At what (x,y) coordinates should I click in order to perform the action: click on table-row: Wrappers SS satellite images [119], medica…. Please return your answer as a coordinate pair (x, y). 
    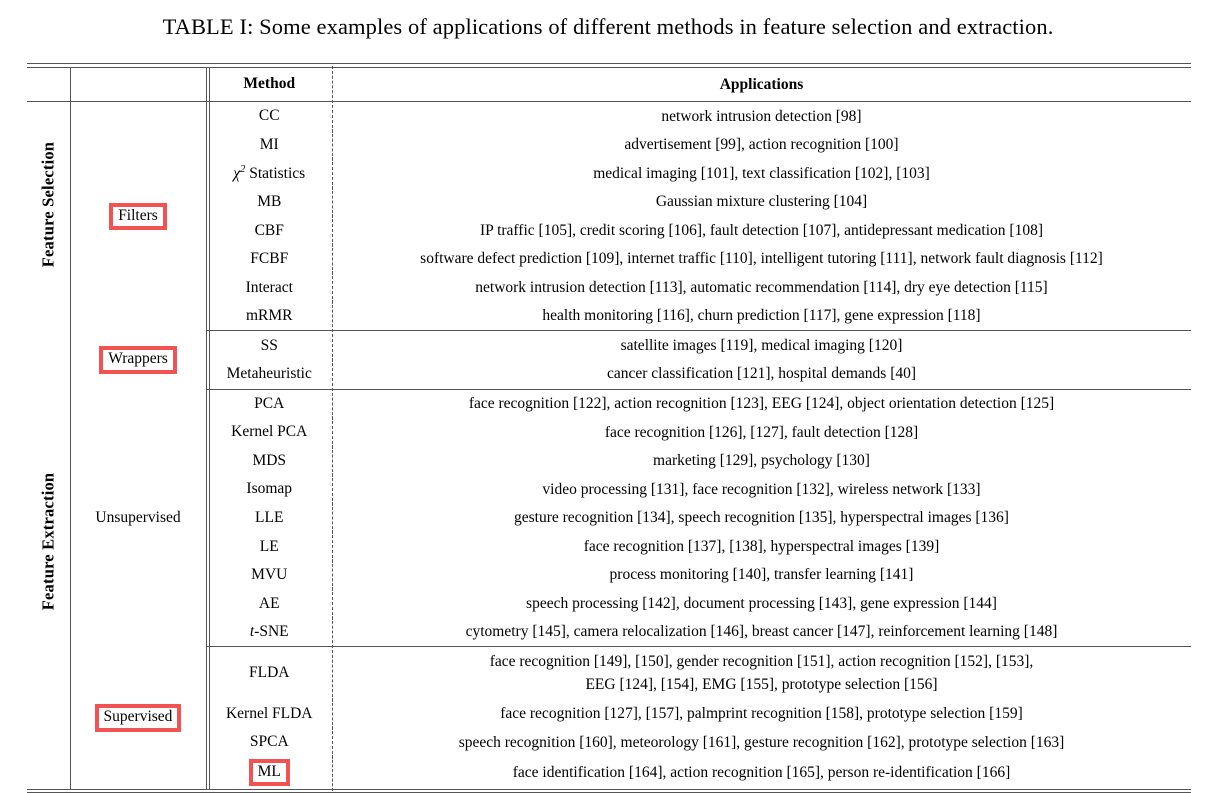
    Looking at the image, I should click on (609, 359).